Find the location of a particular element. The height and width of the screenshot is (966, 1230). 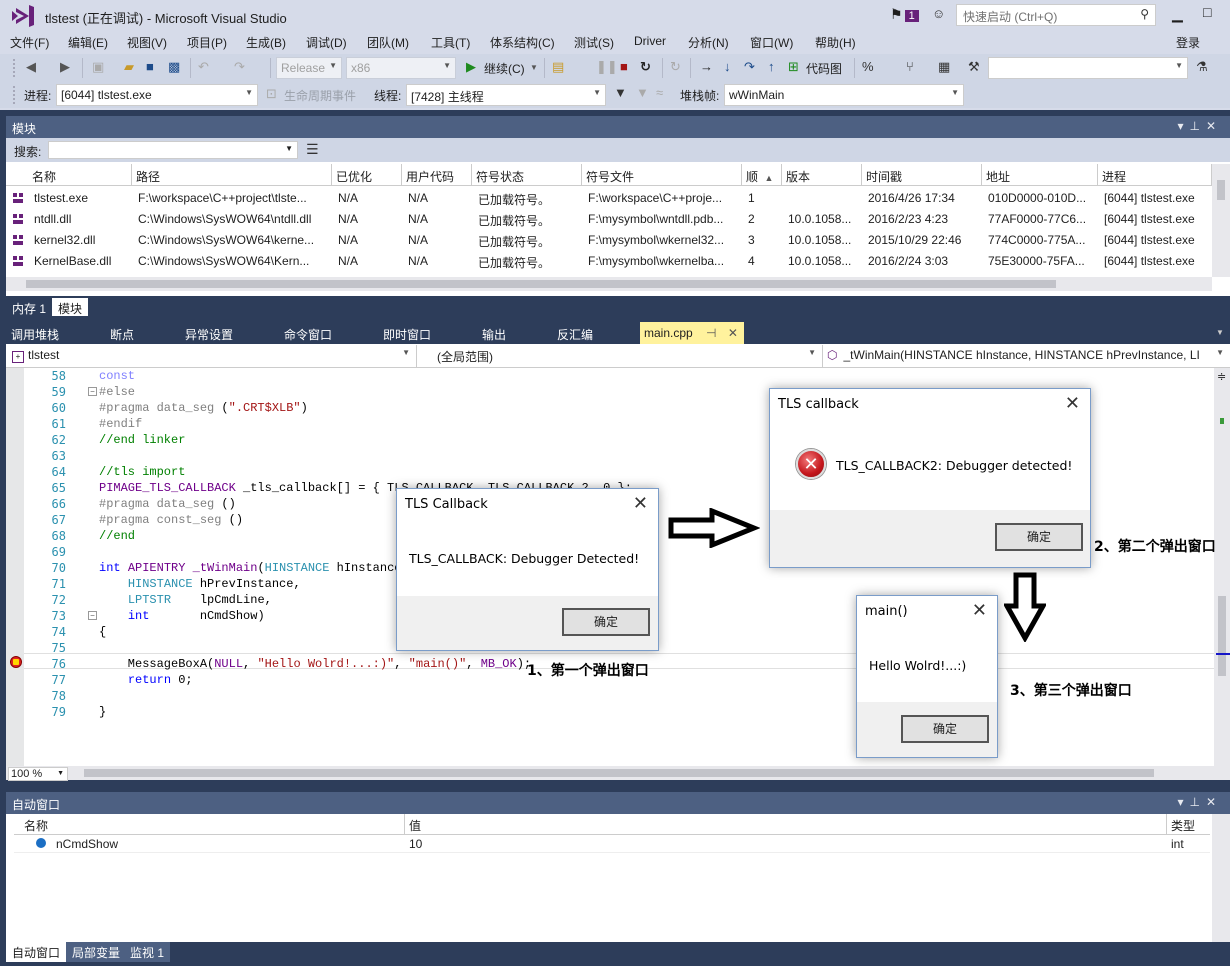

column-header-value: 值 is located at coordinates (414, 824).